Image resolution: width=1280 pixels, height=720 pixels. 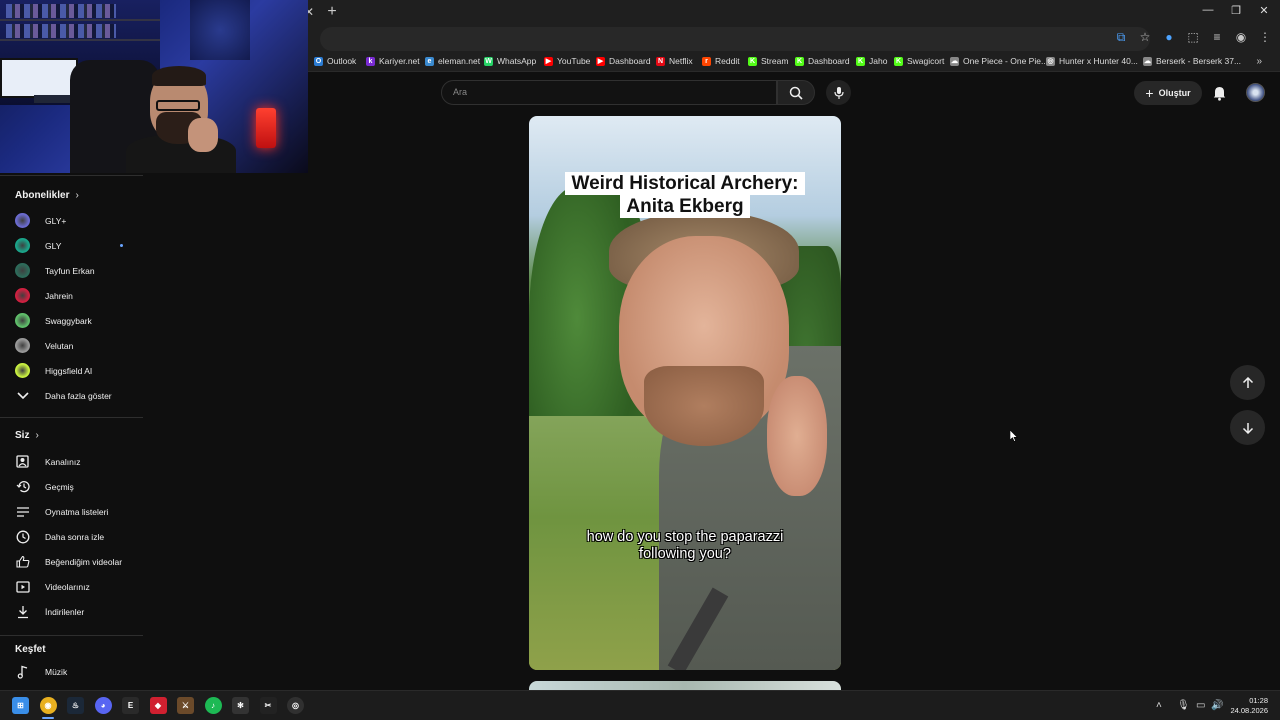 I want to click on close-window-button: ✕, so click(x=1264, y=10).